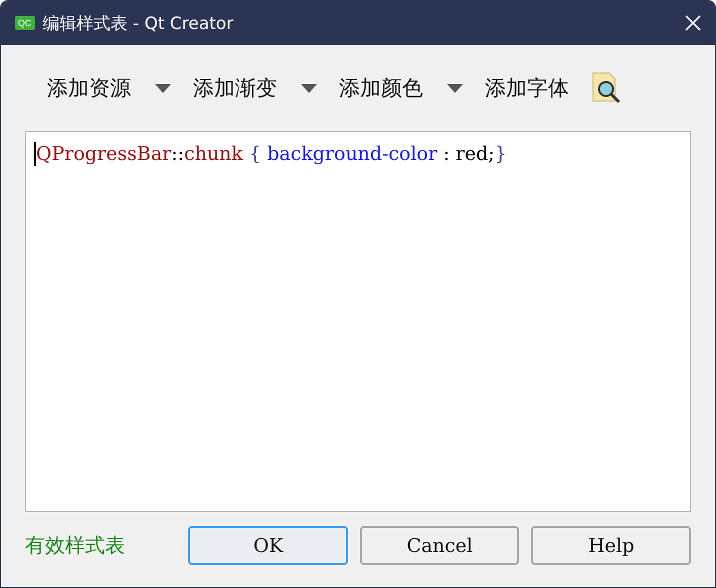 The height and width of the screenshot is (588, 716). Describe the element at coordinates (260, 88) in the screenshot. I see `toolbar-menu-button: 添加渐变` at that location.